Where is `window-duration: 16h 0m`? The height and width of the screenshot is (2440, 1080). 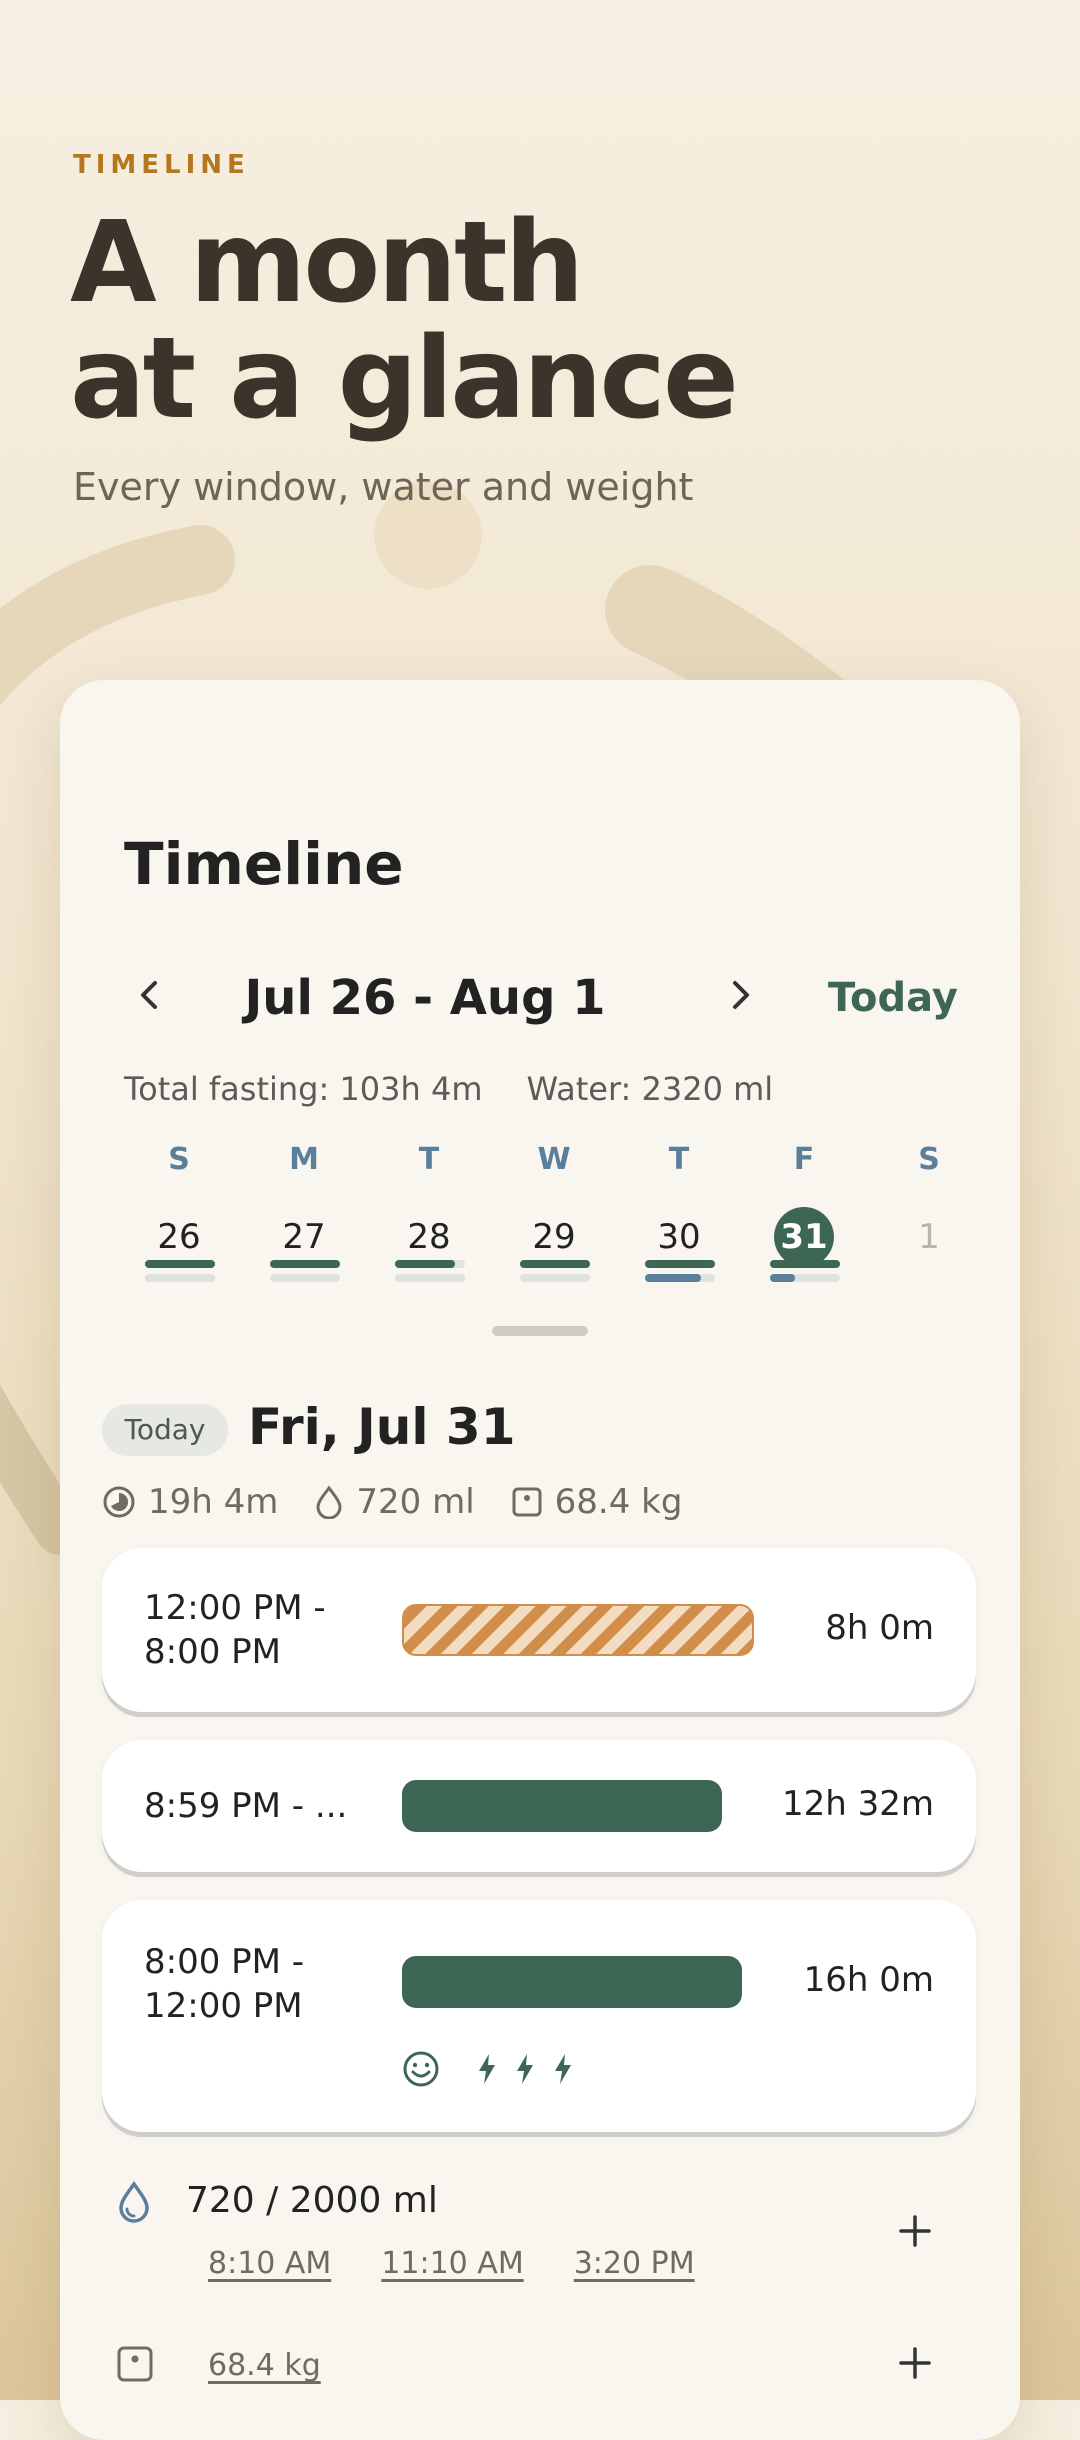
window-duration: 16h 0m is located at coordinates (868, 1980).